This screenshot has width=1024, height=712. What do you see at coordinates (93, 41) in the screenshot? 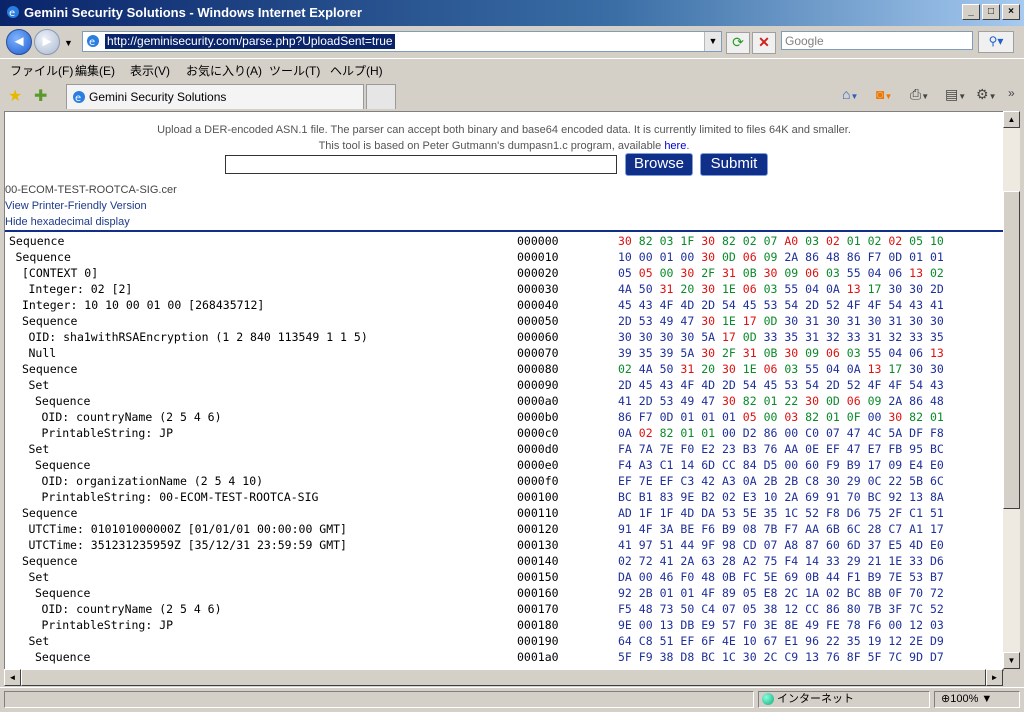
I see `page-icon: e` at bounding box center [93, 41].